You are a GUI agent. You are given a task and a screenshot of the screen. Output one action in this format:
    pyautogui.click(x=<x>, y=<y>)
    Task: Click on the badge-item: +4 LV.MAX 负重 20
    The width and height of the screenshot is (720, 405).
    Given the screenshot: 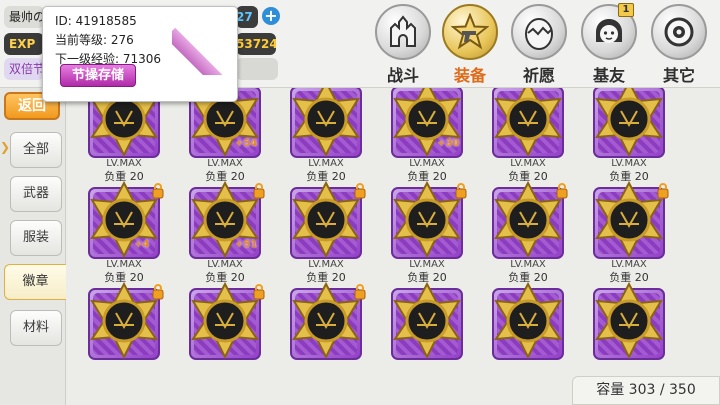 What is the action you would take?
    pyautogui.click(x=124, y=232)
    